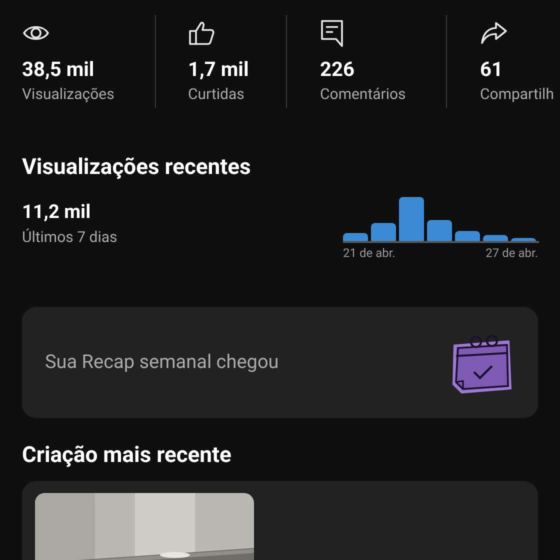 The image size is (560, 560). I want to click on eye-icon, so click(36, 33).